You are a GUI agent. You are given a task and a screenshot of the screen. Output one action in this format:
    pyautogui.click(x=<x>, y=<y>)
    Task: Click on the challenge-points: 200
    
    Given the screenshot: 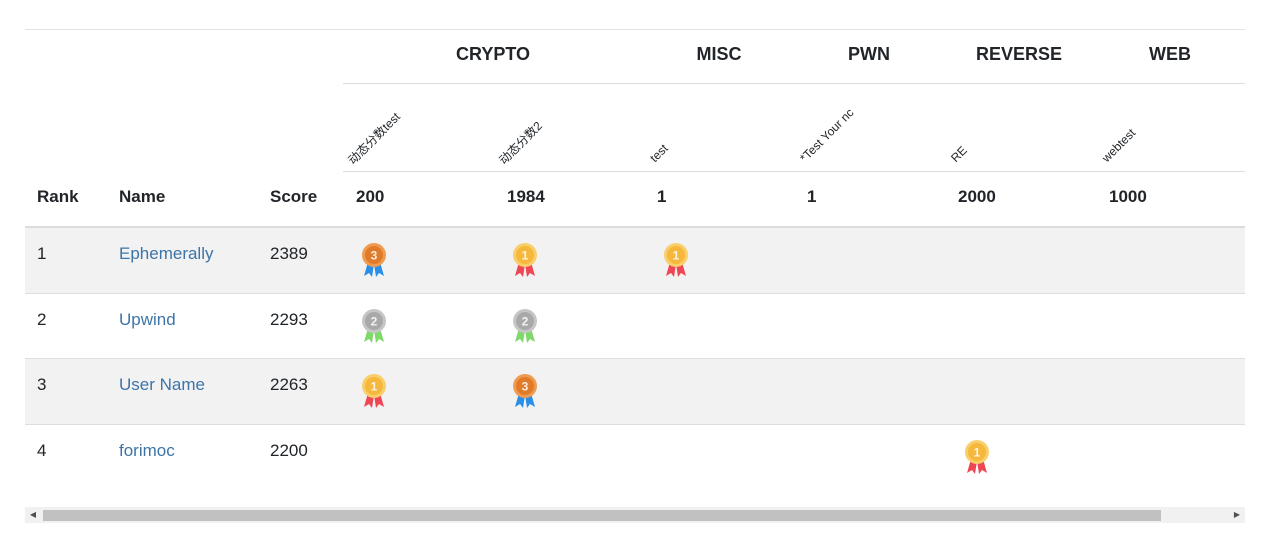 What is the action you would take?
    pyautogui.click(x=370, y=196)
    